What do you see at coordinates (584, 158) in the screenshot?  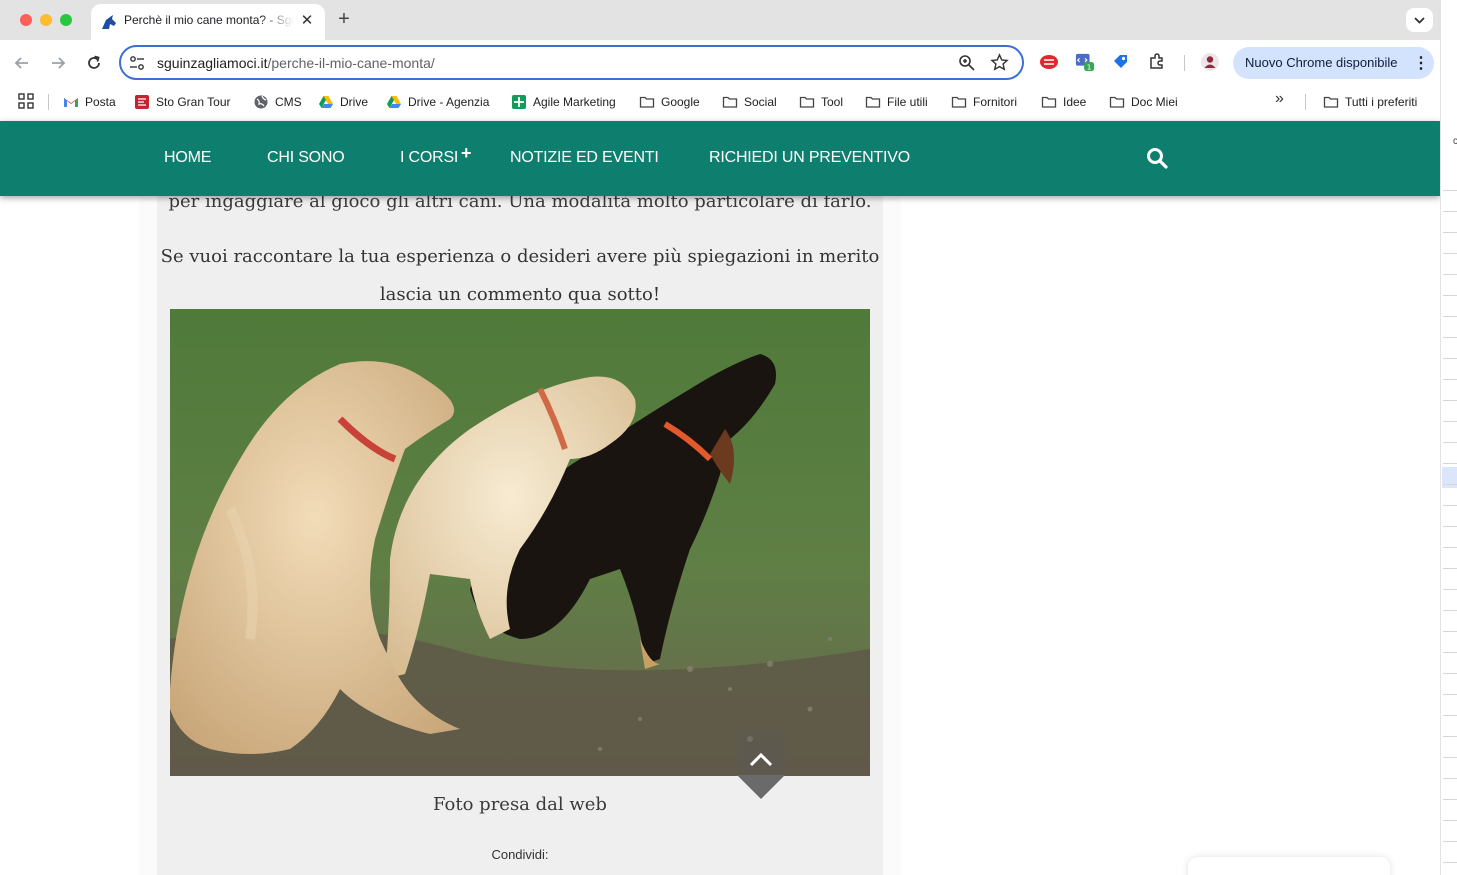 I see `nav-notizie-ed-eventi: NOTIZIE ED EVENTI` at bounding box center [584, 158].